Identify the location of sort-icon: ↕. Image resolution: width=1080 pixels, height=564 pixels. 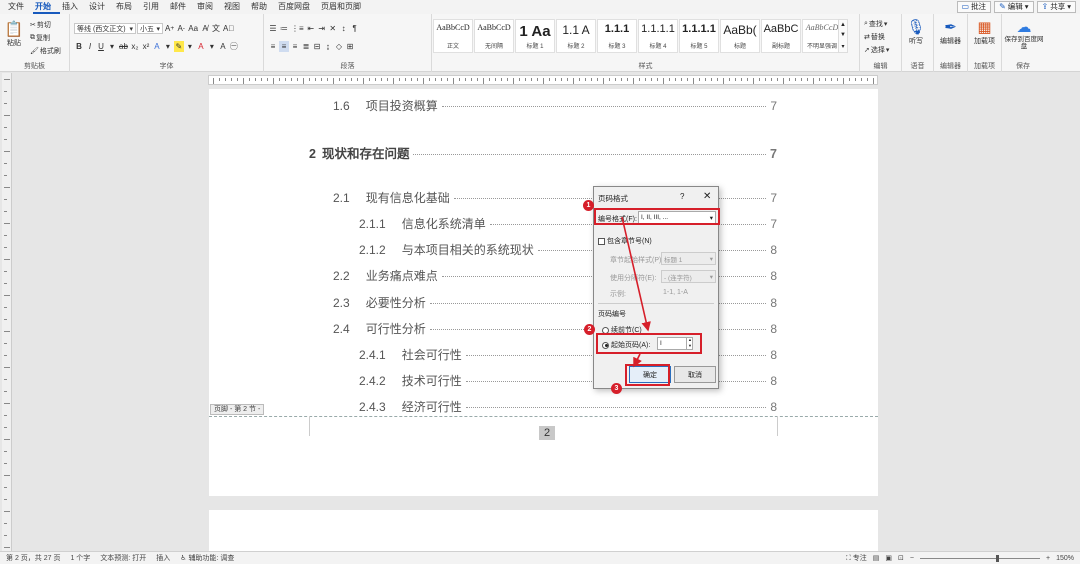
(344, 28).